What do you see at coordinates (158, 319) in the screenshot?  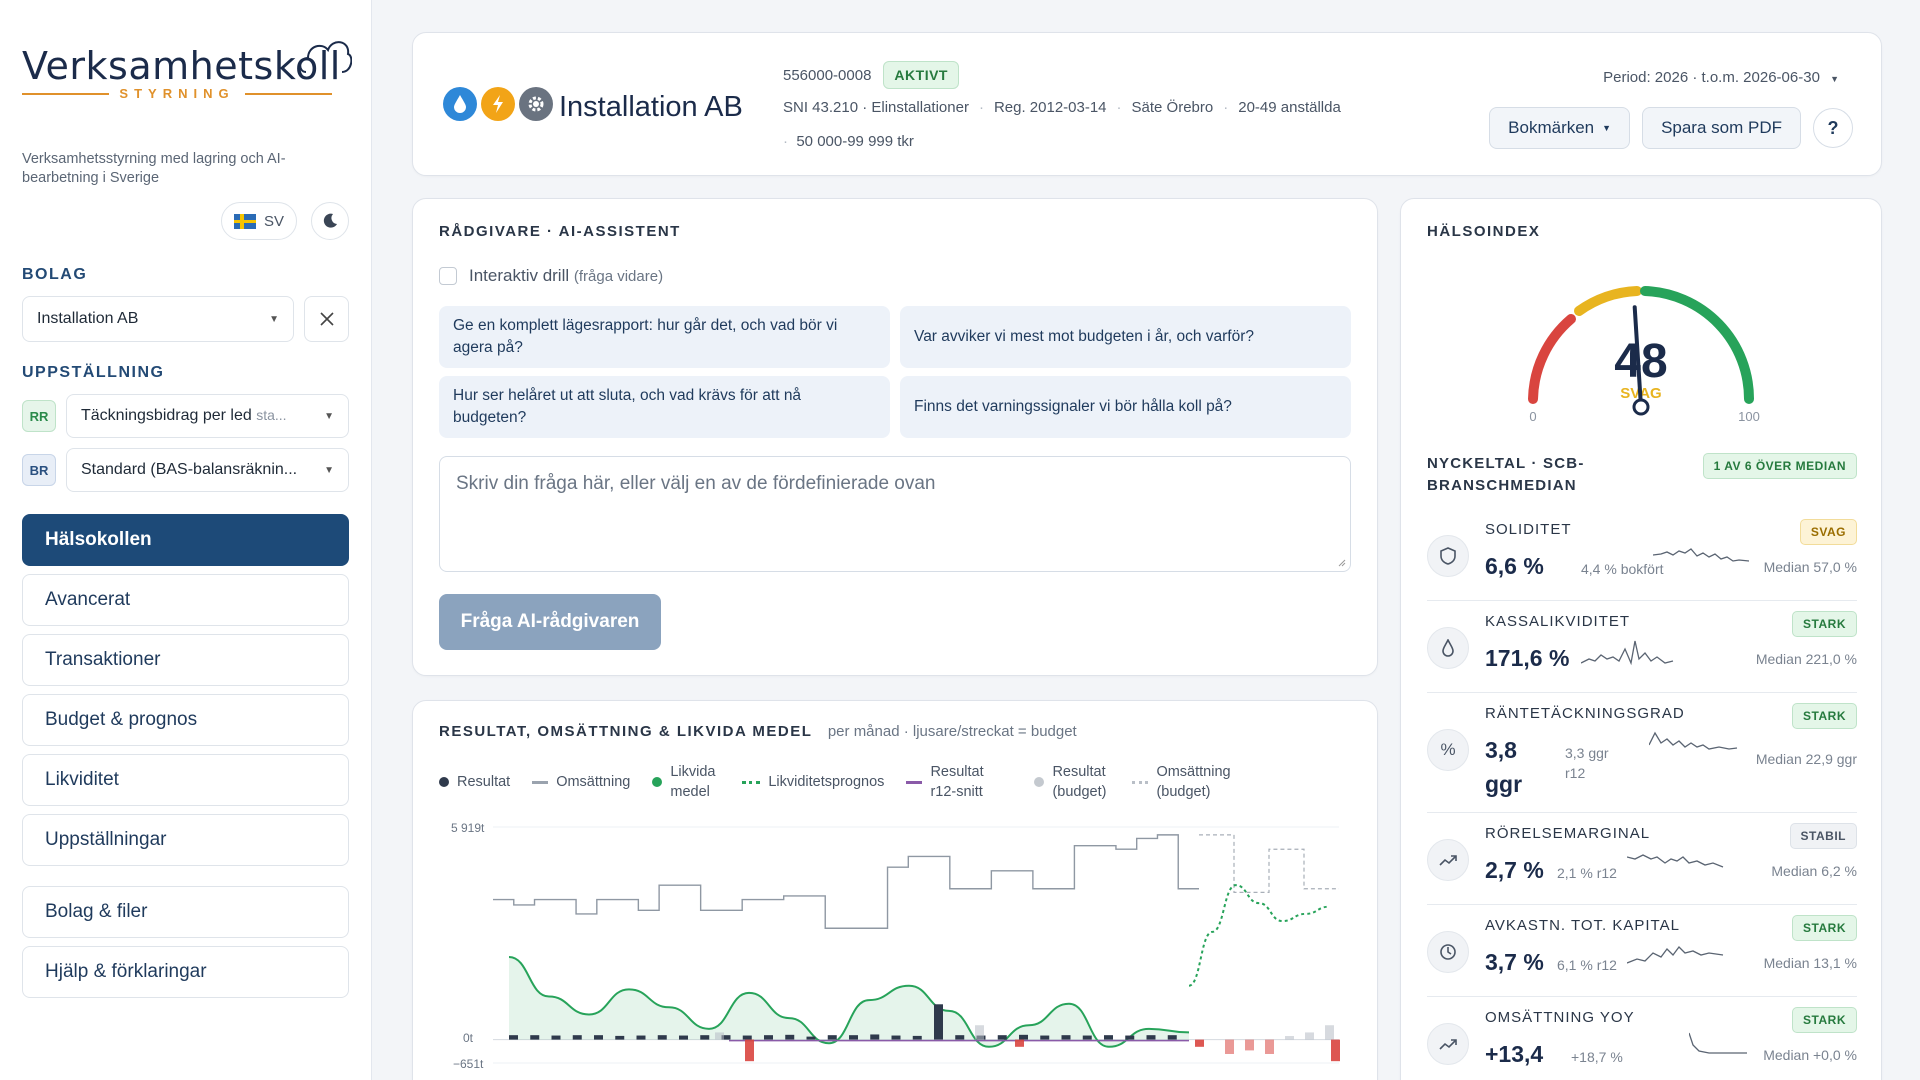 I see `company-select: Installation AB ▼` at bounding box center [158, 319].